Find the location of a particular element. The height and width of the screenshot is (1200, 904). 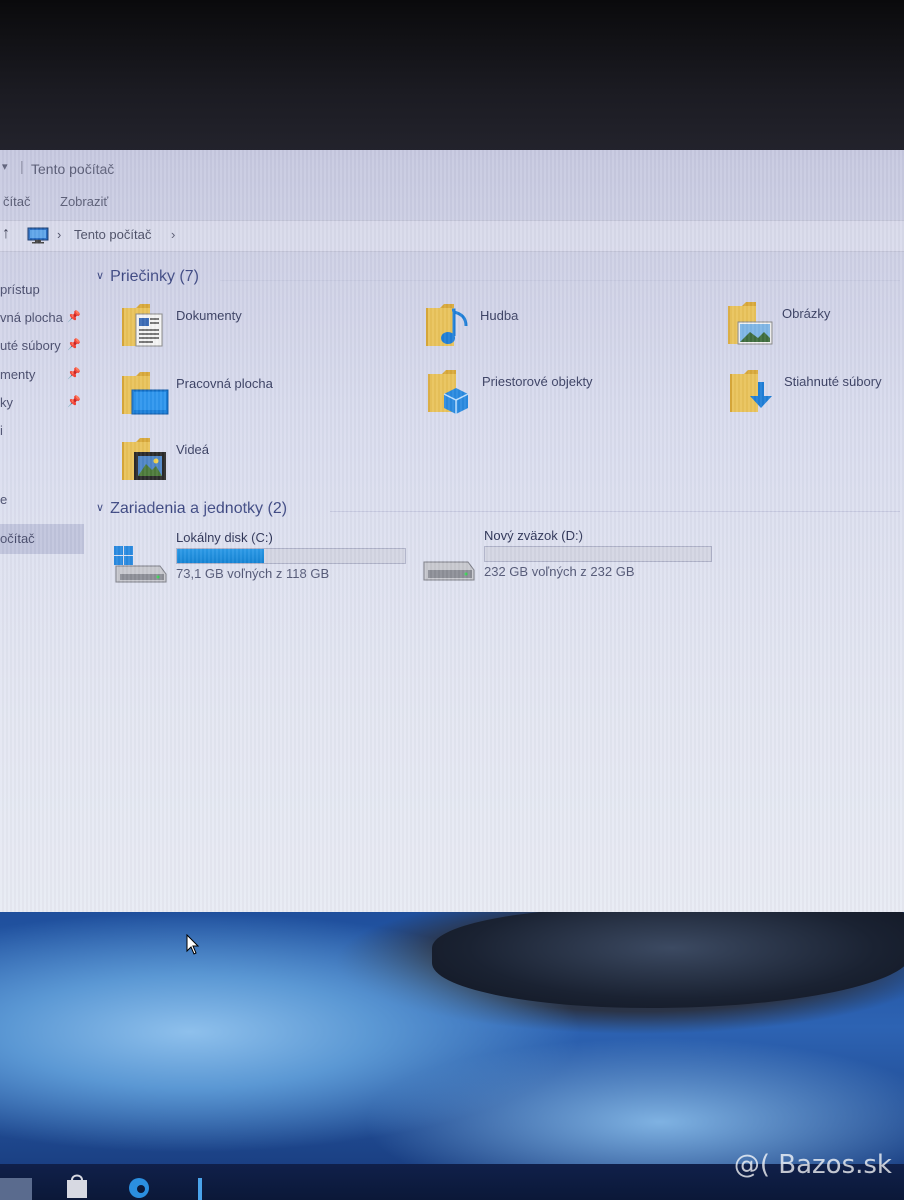

nav-item-label: e is located at coordinates (4, 499).